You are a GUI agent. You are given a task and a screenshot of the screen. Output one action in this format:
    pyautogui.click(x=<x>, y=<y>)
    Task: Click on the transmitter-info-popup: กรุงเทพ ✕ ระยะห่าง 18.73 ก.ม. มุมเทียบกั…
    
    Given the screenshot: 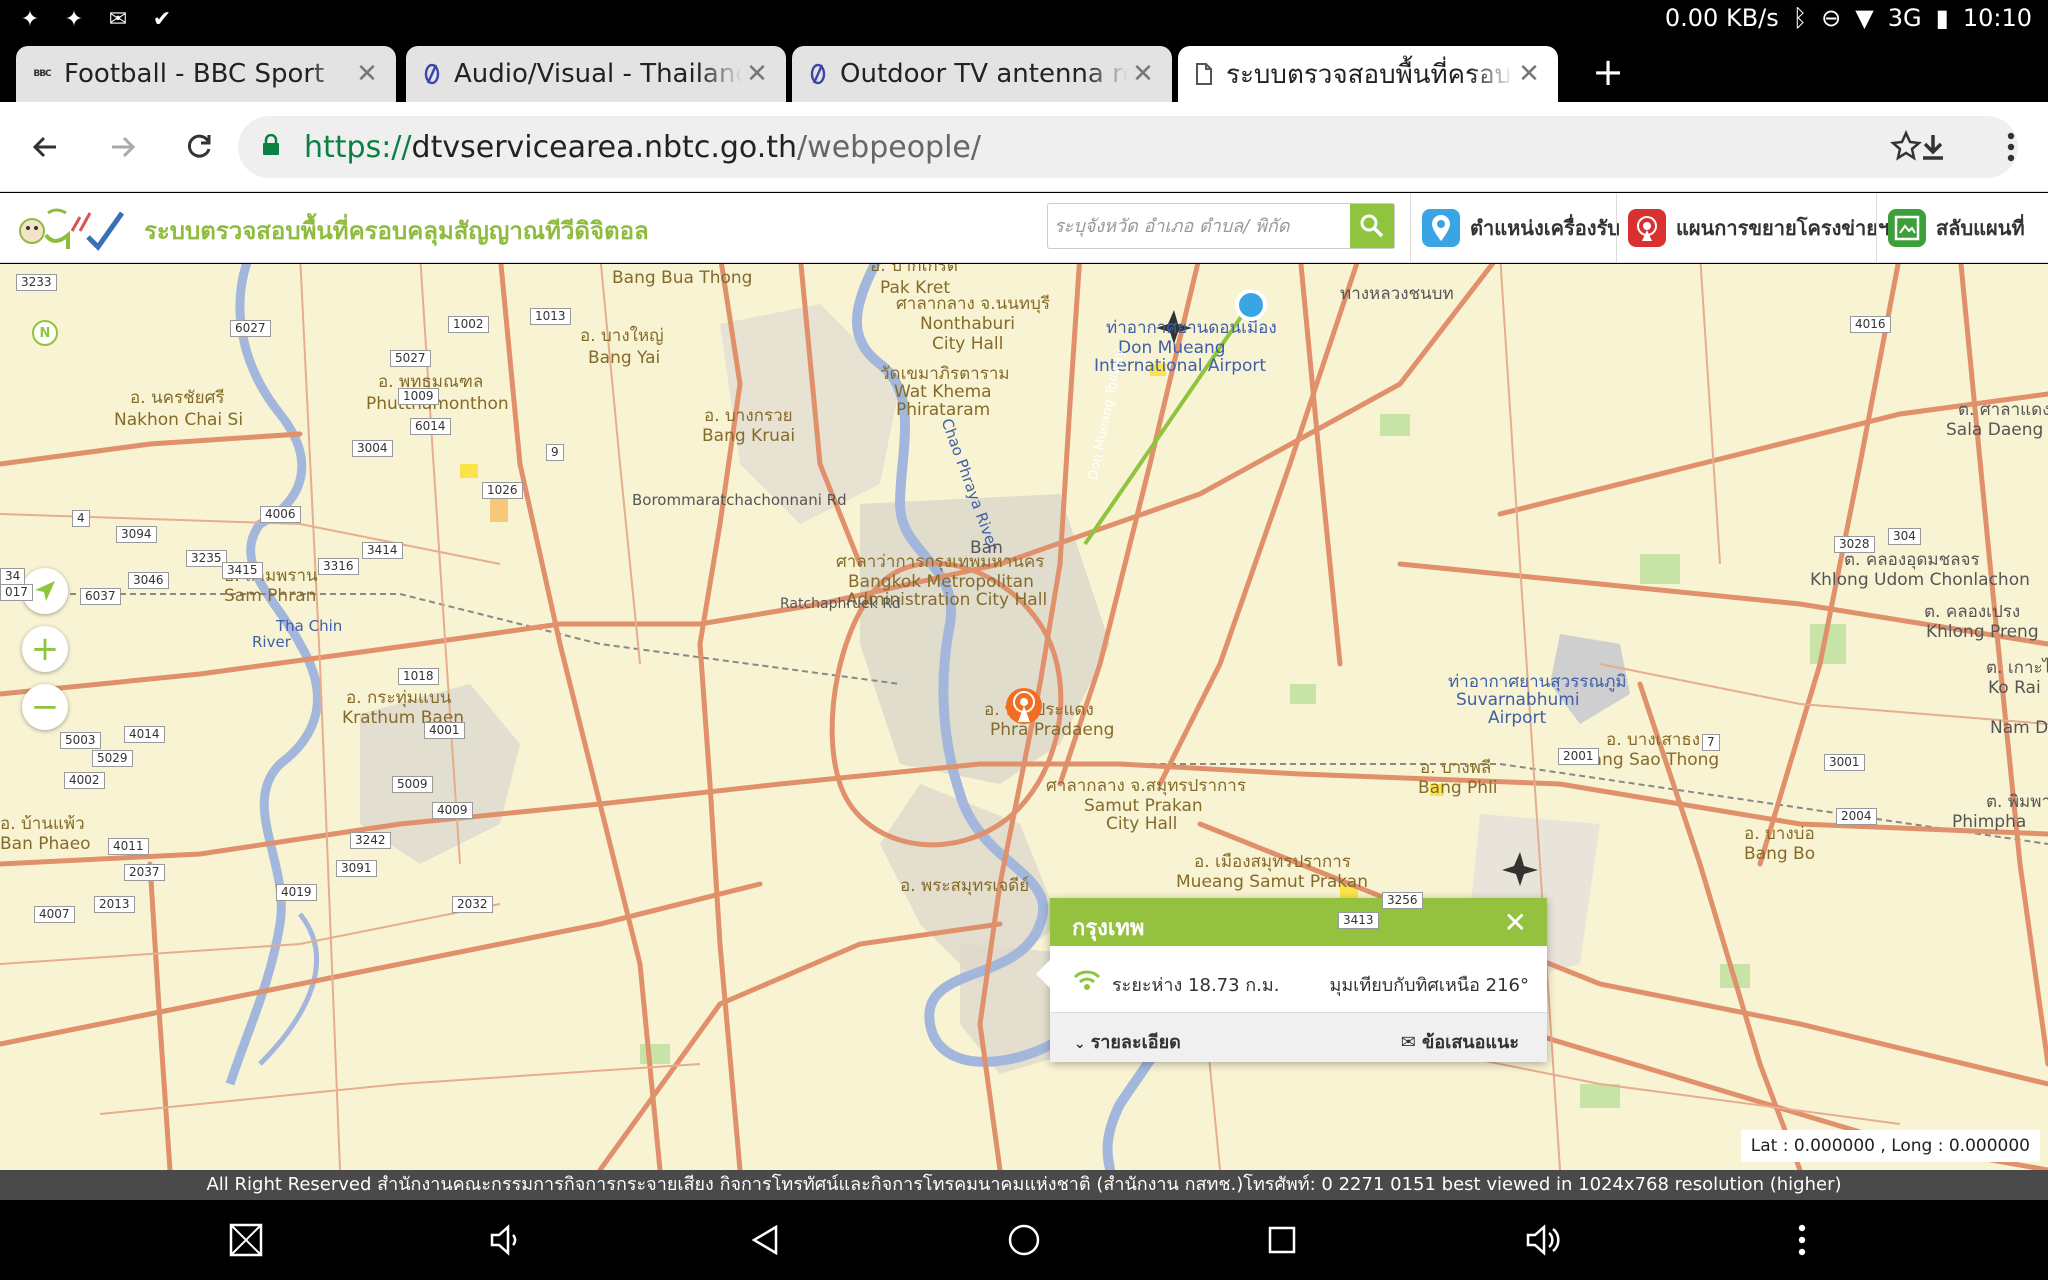 What is the action you would take?
    pyautogui.click(x=1291, y=980)
    